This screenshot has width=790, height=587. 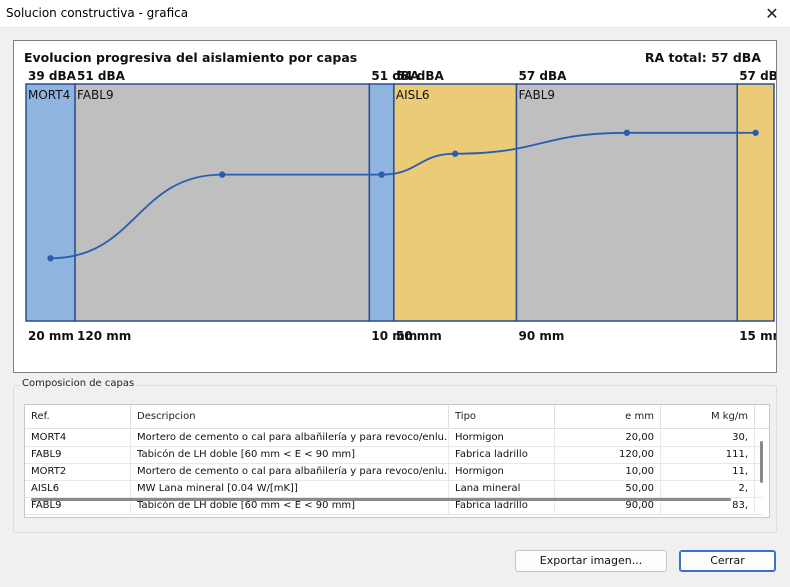 What do you see at coordinates (608, 438) in the screenshot?
I see `cell-e-mm: 20,00` at bounding box center [608, 438].